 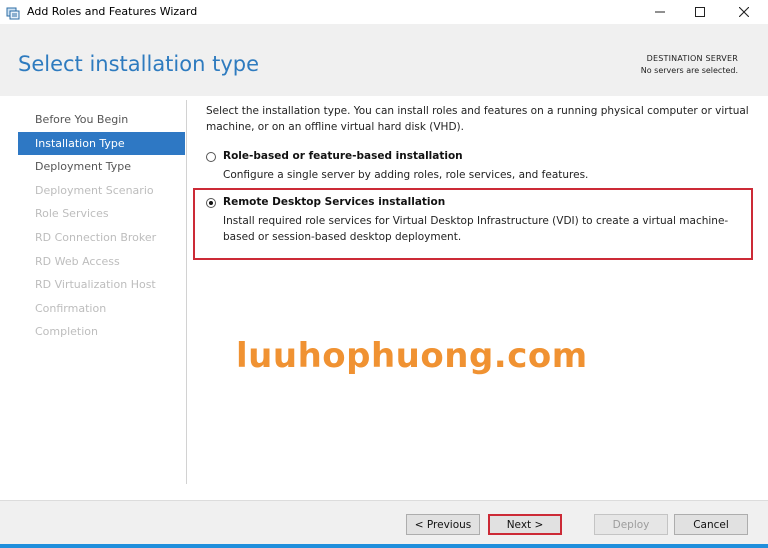 What do you see at coordinates (77, 261) in the screenshot?
I see `nav-item-rd-web-access: RD Web Access` at bounding box center [77, 261].